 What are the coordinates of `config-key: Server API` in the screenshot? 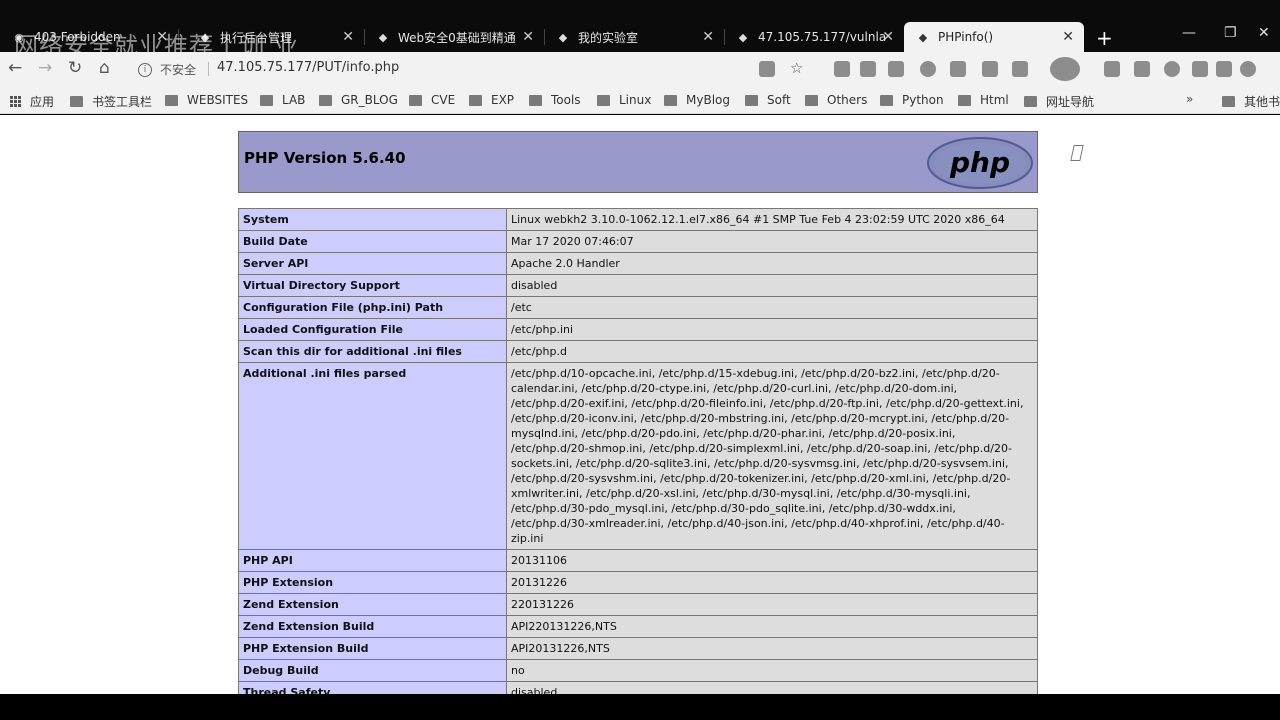 It's located at (372, 263).